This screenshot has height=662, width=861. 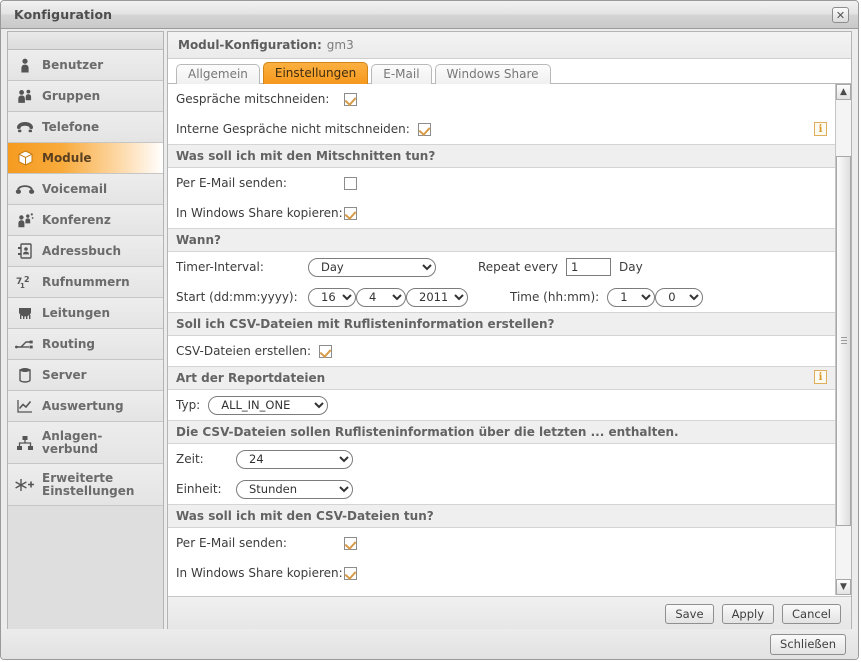 What do you see at coordinates (82, 250) in the screenshot?
I see `sidebar-item-label: Adressbuch` at bounding box center [82, 250].